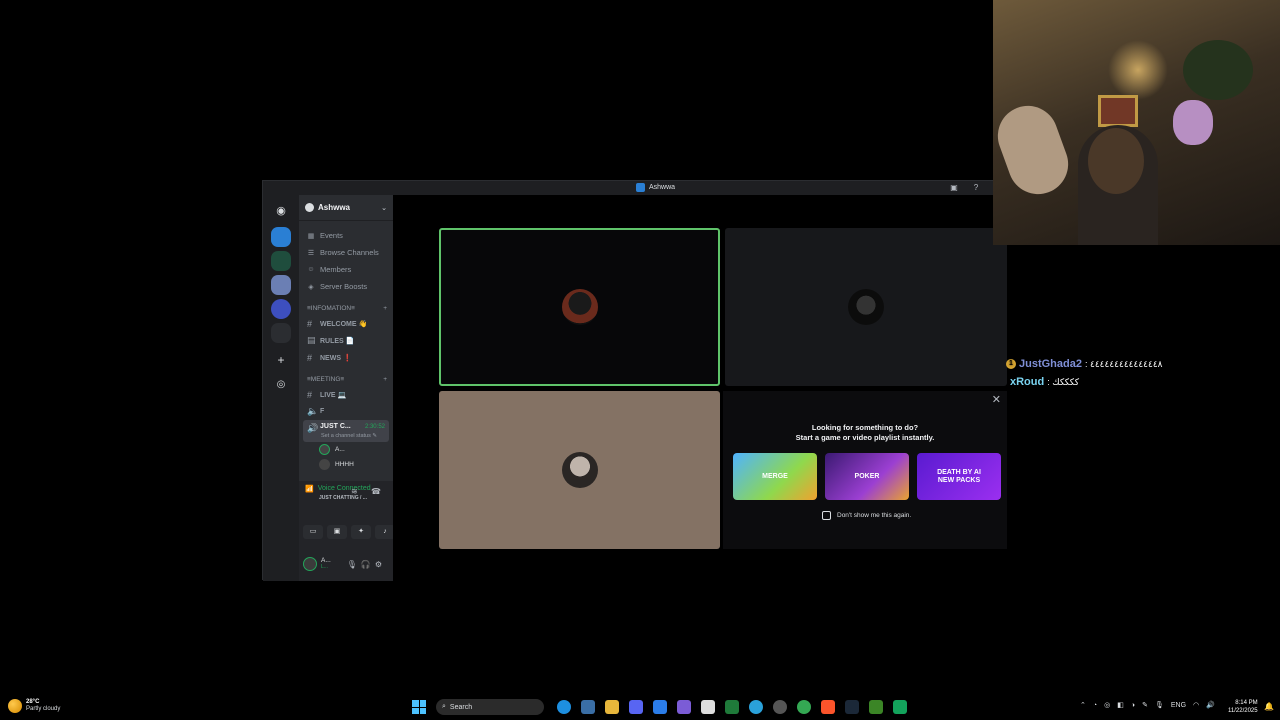 This screenshot has height=720, width=1280. I want to click on activity-card: DEATH BY AI NEW PACKS, so click(959, 476).